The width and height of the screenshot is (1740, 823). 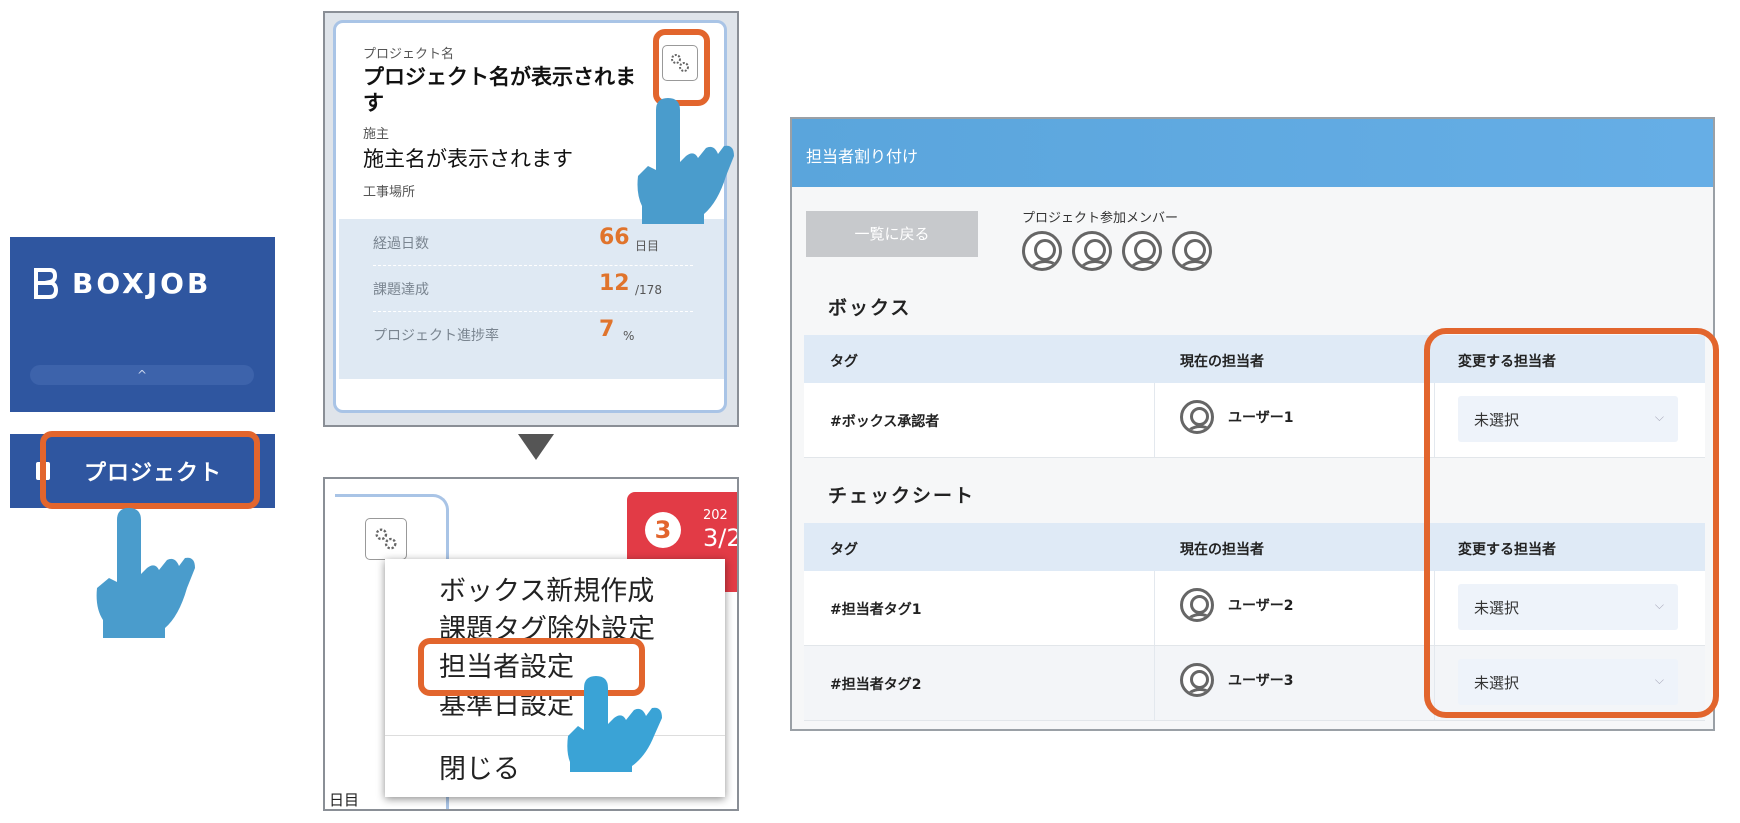 What do you see at coordinates (614, 283) in the screenshot?
I see `stat-value: 12` at bounding box center [614, 283].